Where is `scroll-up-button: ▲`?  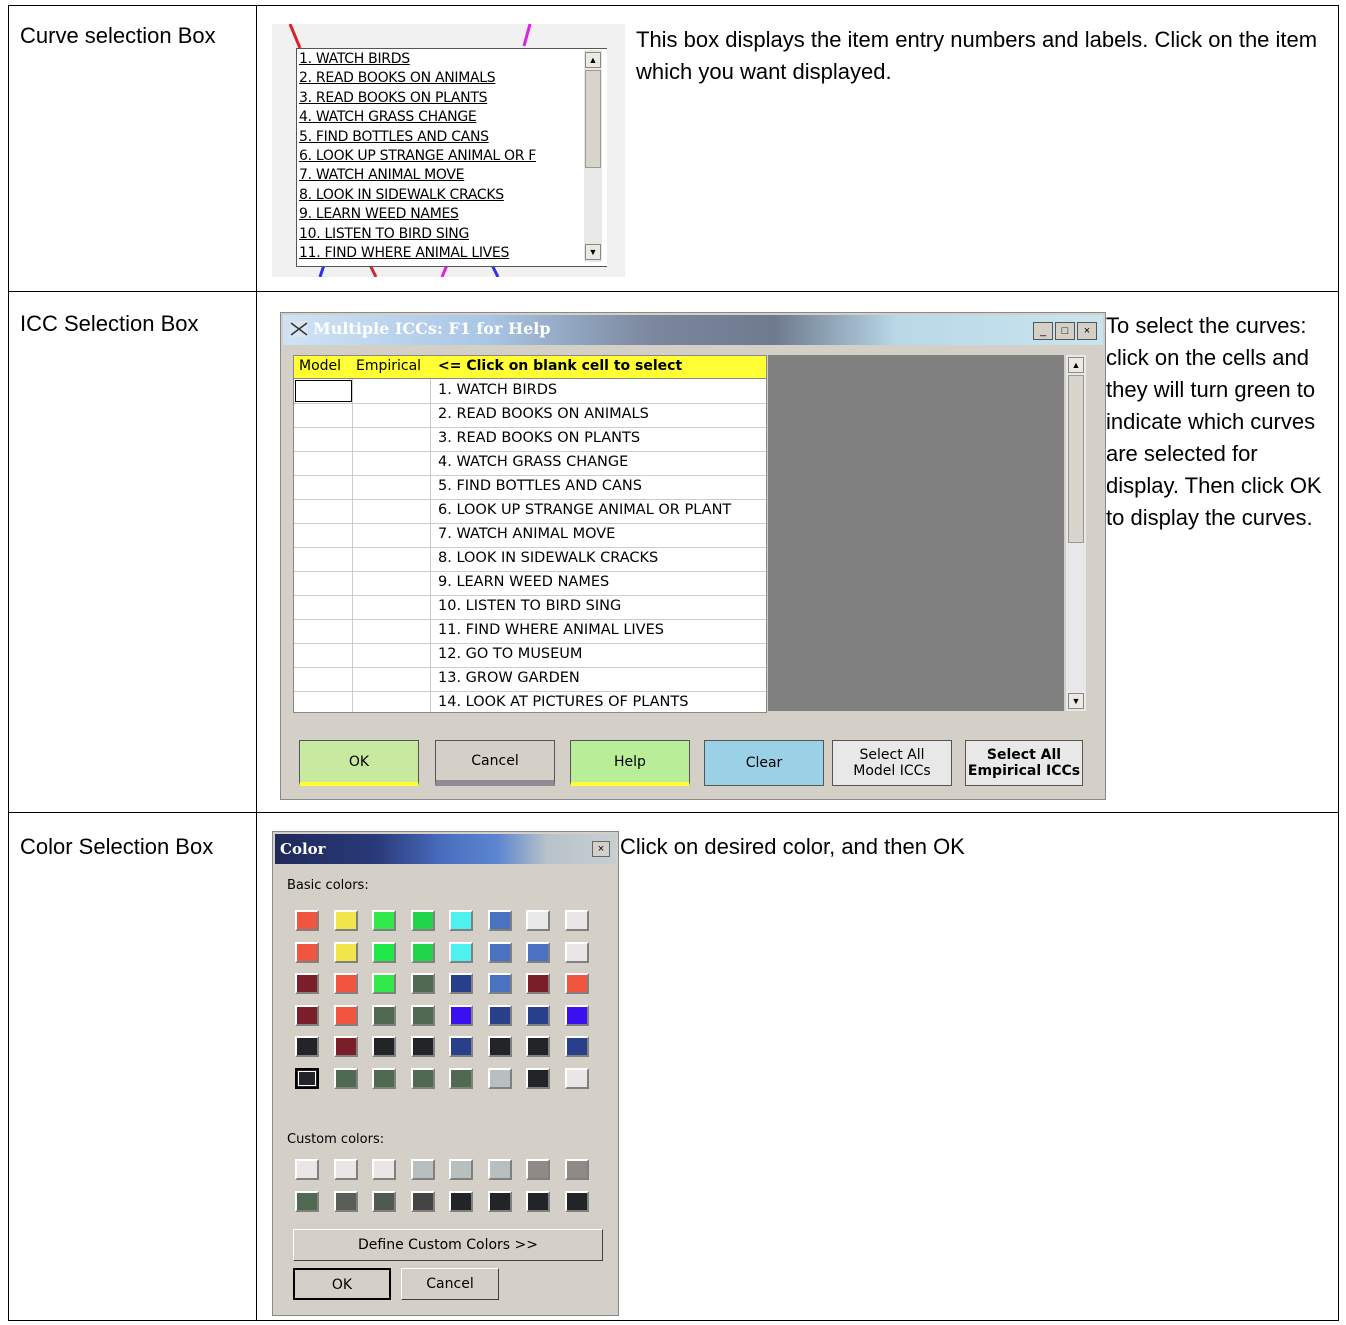
scroll-up-button: ▲ is located at coordinates (593, 60).